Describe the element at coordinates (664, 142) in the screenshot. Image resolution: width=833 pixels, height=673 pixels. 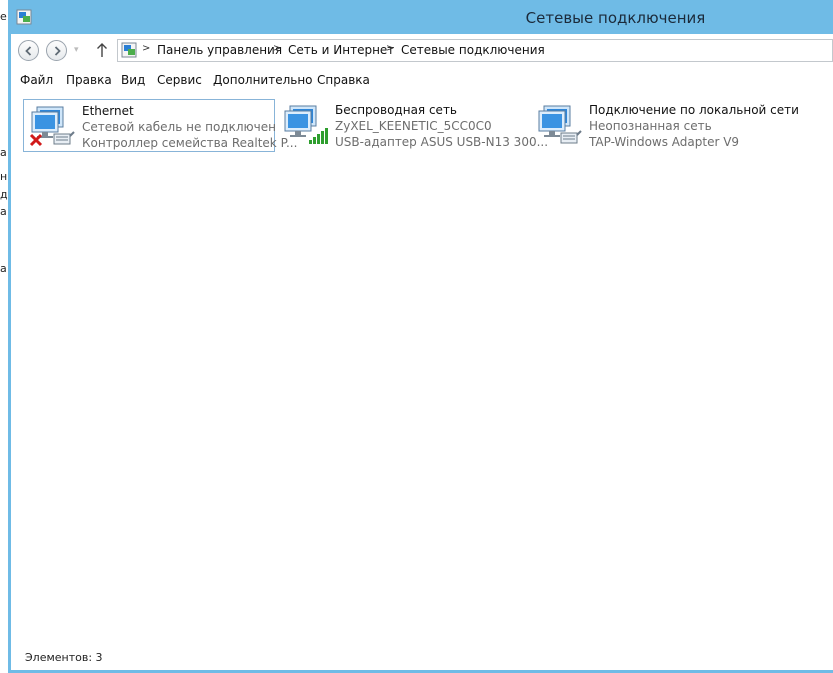
I see `connection-device: TAP-Windows Adapter V9` at that location.